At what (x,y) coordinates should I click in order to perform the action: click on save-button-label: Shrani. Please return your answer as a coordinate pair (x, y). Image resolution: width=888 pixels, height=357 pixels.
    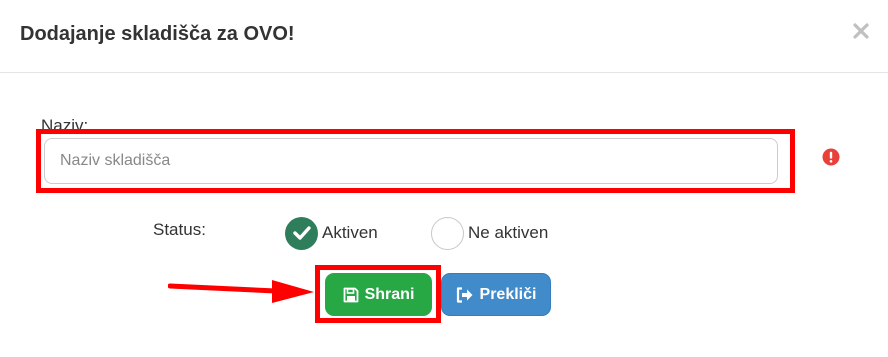
    Looking at the image, I should click on (389, 294).